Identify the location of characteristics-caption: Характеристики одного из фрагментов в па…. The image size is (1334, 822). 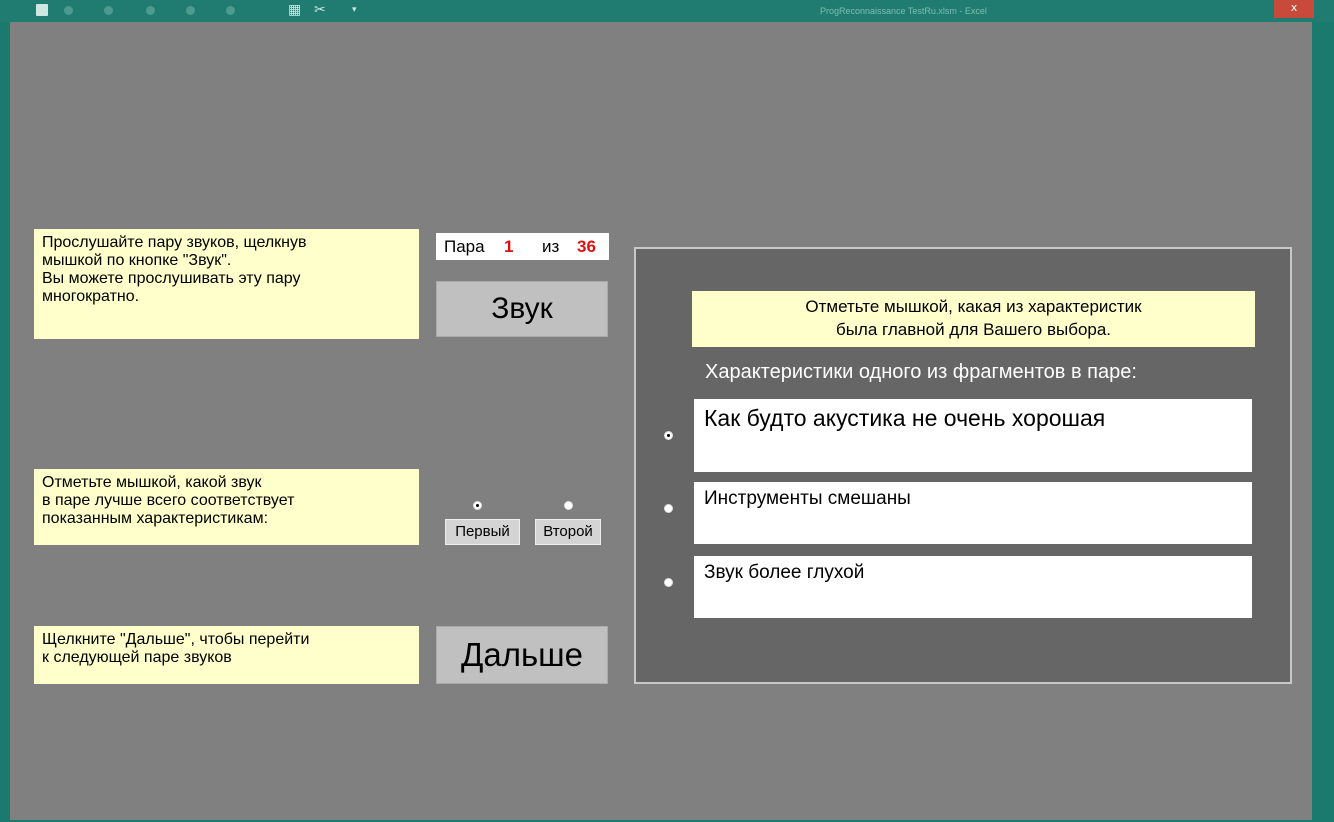
(921, 372).